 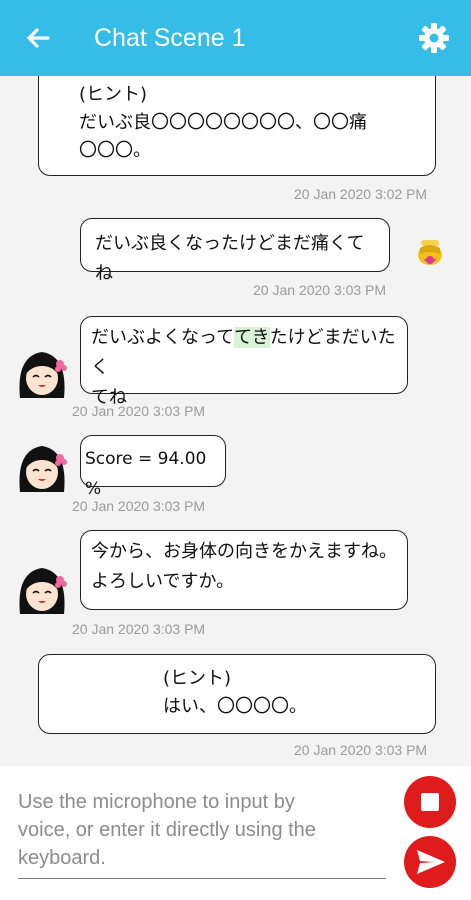 What do you see at coordinates (434, 38) in the screenshot?
I see `gear-icon` at bounding box center [434, 38].